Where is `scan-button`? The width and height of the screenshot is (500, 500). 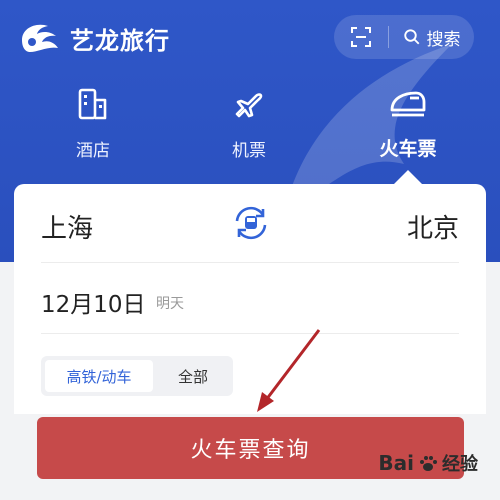
scan-button is located at coordinates (361, 37).